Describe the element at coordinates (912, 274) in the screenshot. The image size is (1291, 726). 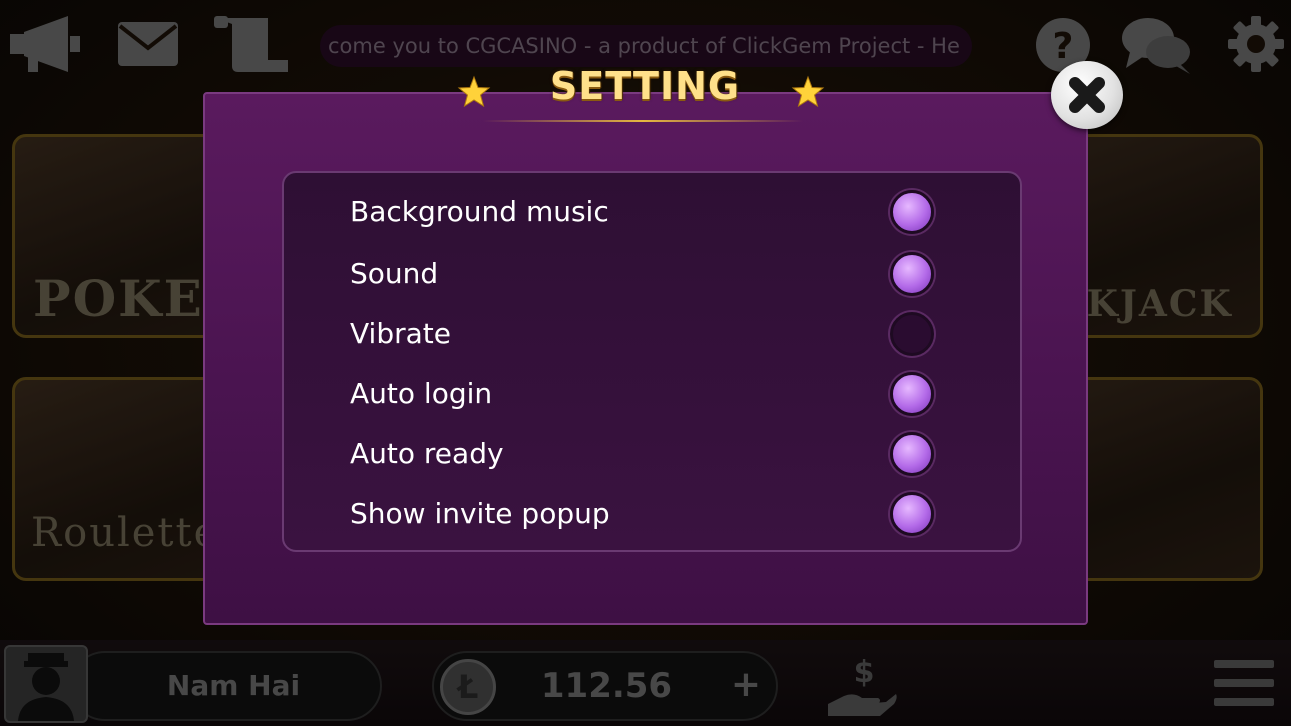
I see `sound-toggle` at that location.